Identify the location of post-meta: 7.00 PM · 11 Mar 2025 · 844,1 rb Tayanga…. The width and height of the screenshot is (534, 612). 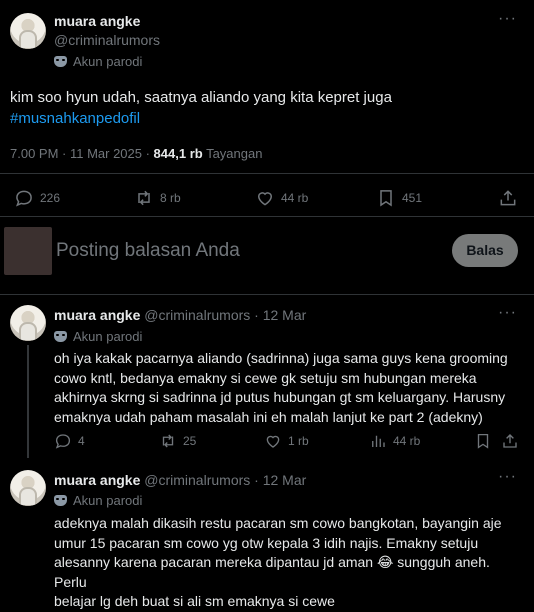
(136, 153).